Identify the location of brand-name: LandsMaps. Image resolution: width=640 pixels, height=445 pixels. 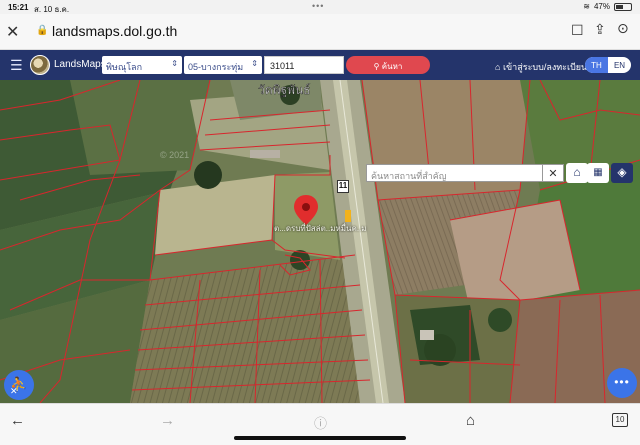
(80, 64).